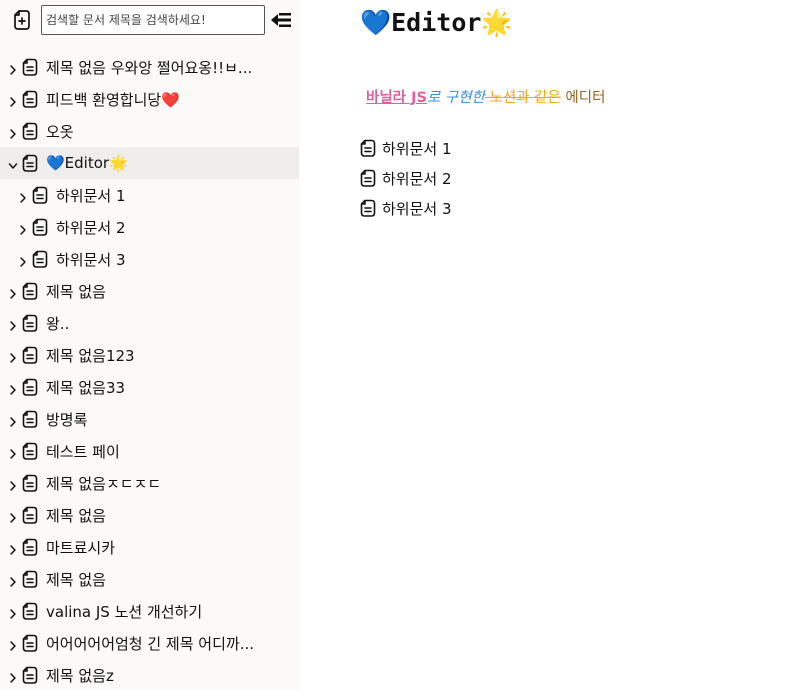  What do you see at coordinates (60, 131) in the screenshot?
I see `tree-item-title: 오옷` at bounding box center [60, 131].